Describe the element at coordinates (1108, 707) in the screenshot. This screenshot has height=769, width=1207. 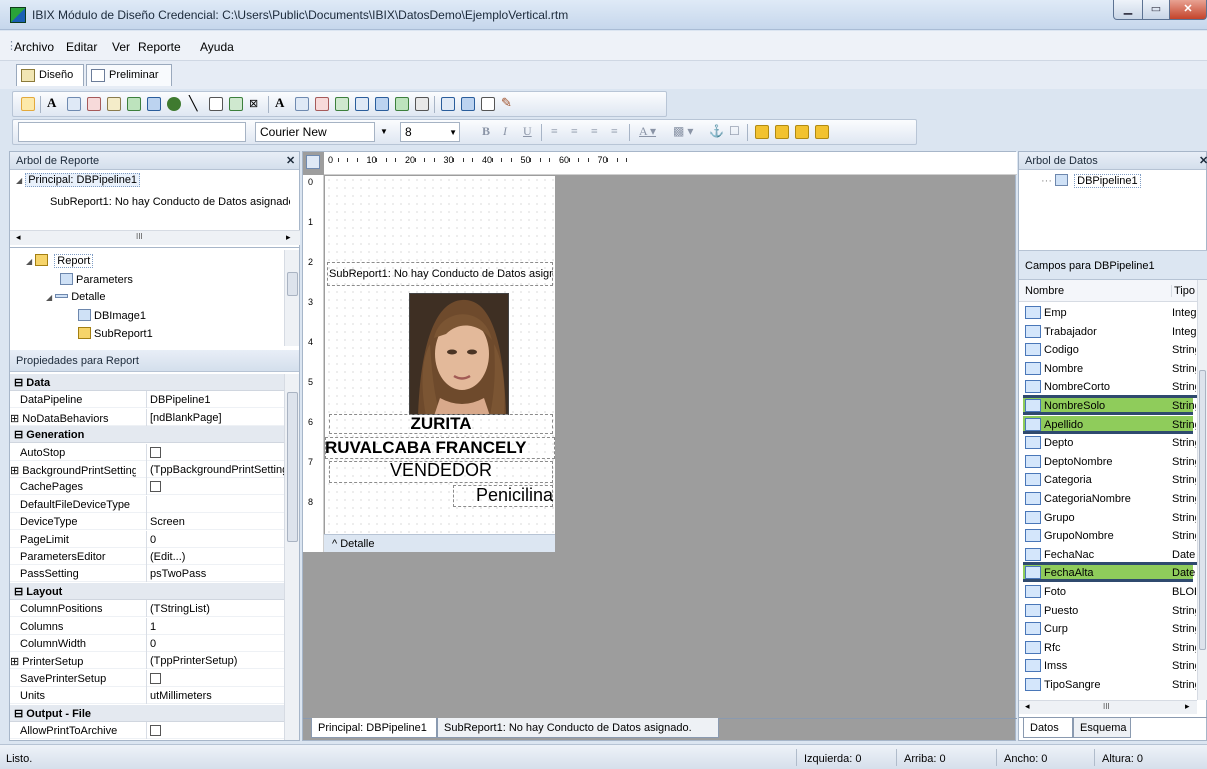
I see `fields-hscrollbar: ◂ III ▸` at that location.